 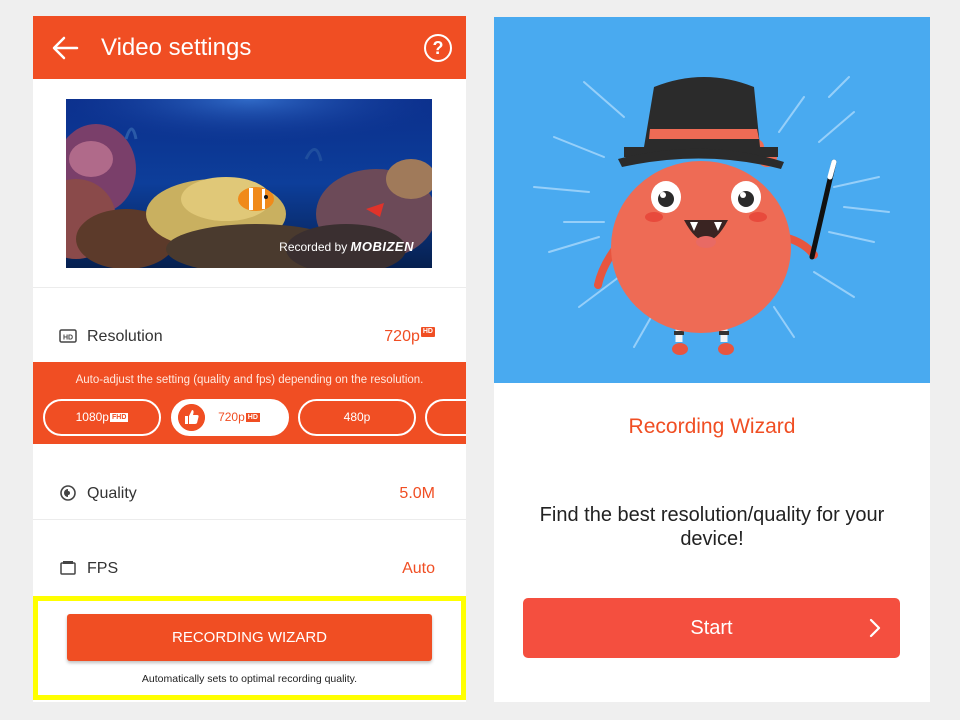 What do you see at coordinates (445, 417) in the screenshot?
I see `resolution-option-next` at bounding box center [445, 417].